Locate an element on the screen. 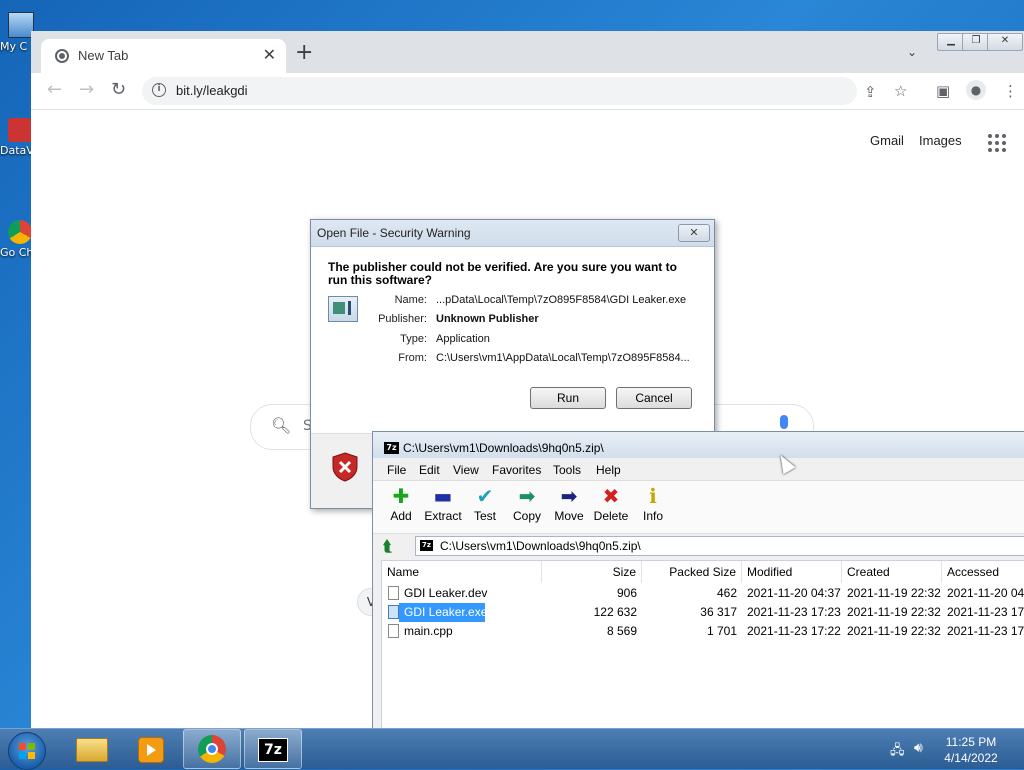  move-button: ➡ Move is located at coordinates (569, 504).